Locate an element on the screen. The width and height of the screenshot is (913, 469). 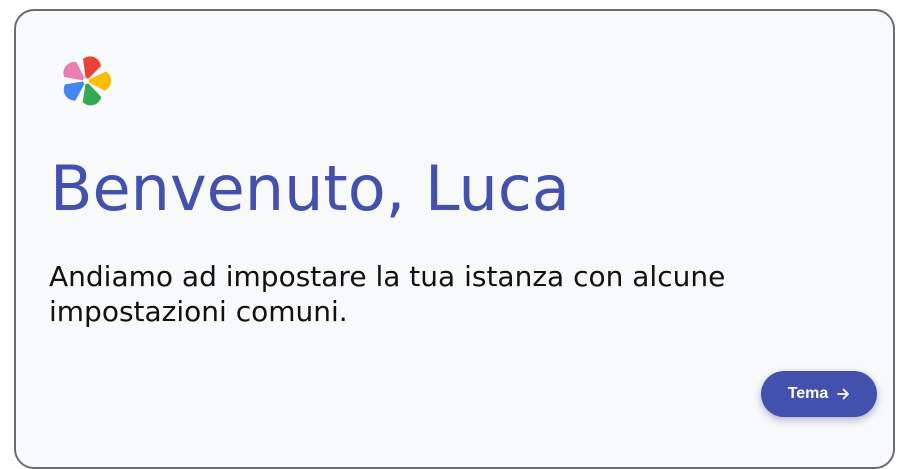
welcome-title: Benvenuto, Luca is located at coordinates (310, 188).